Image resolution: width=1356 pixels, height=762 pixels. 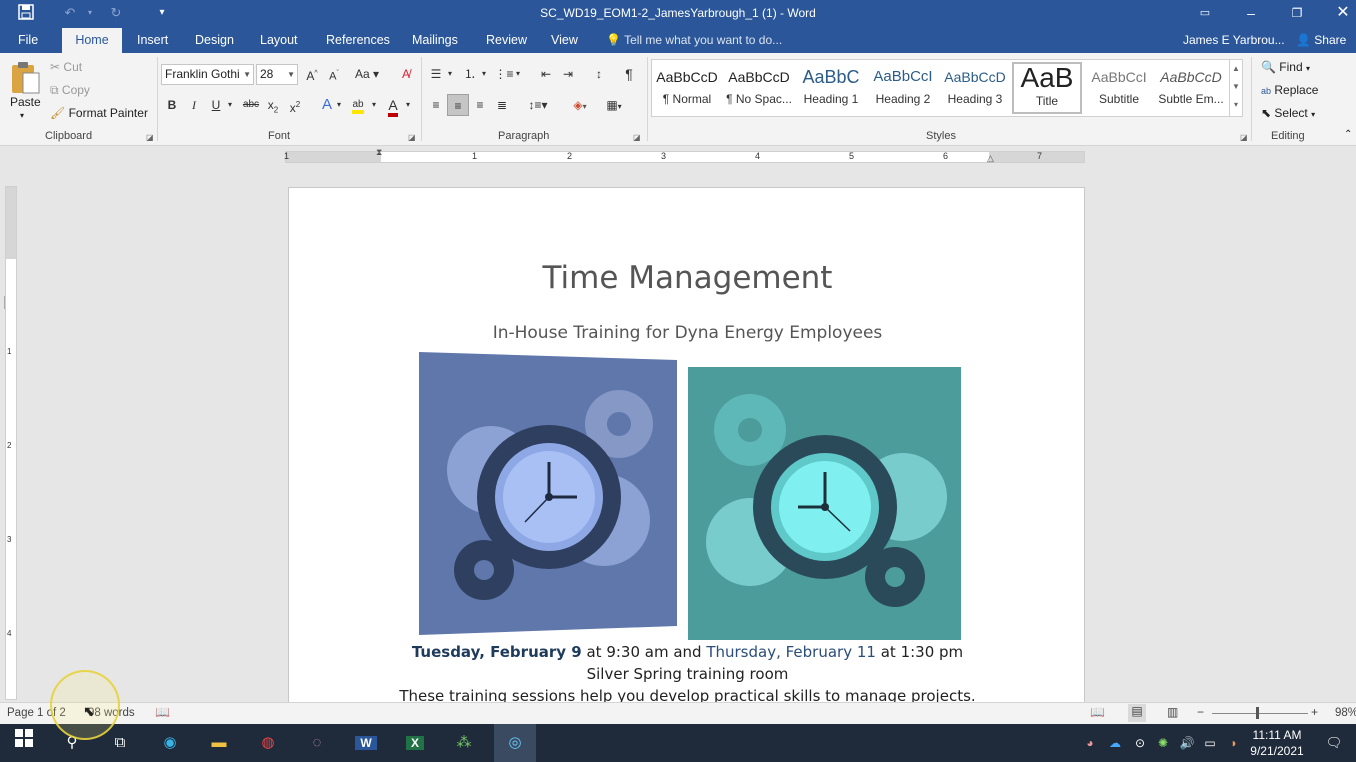 What do you see at coordinates (172, 105) in the screenshot?
I see `bold-icon: B` at bounding box center [172, 105].